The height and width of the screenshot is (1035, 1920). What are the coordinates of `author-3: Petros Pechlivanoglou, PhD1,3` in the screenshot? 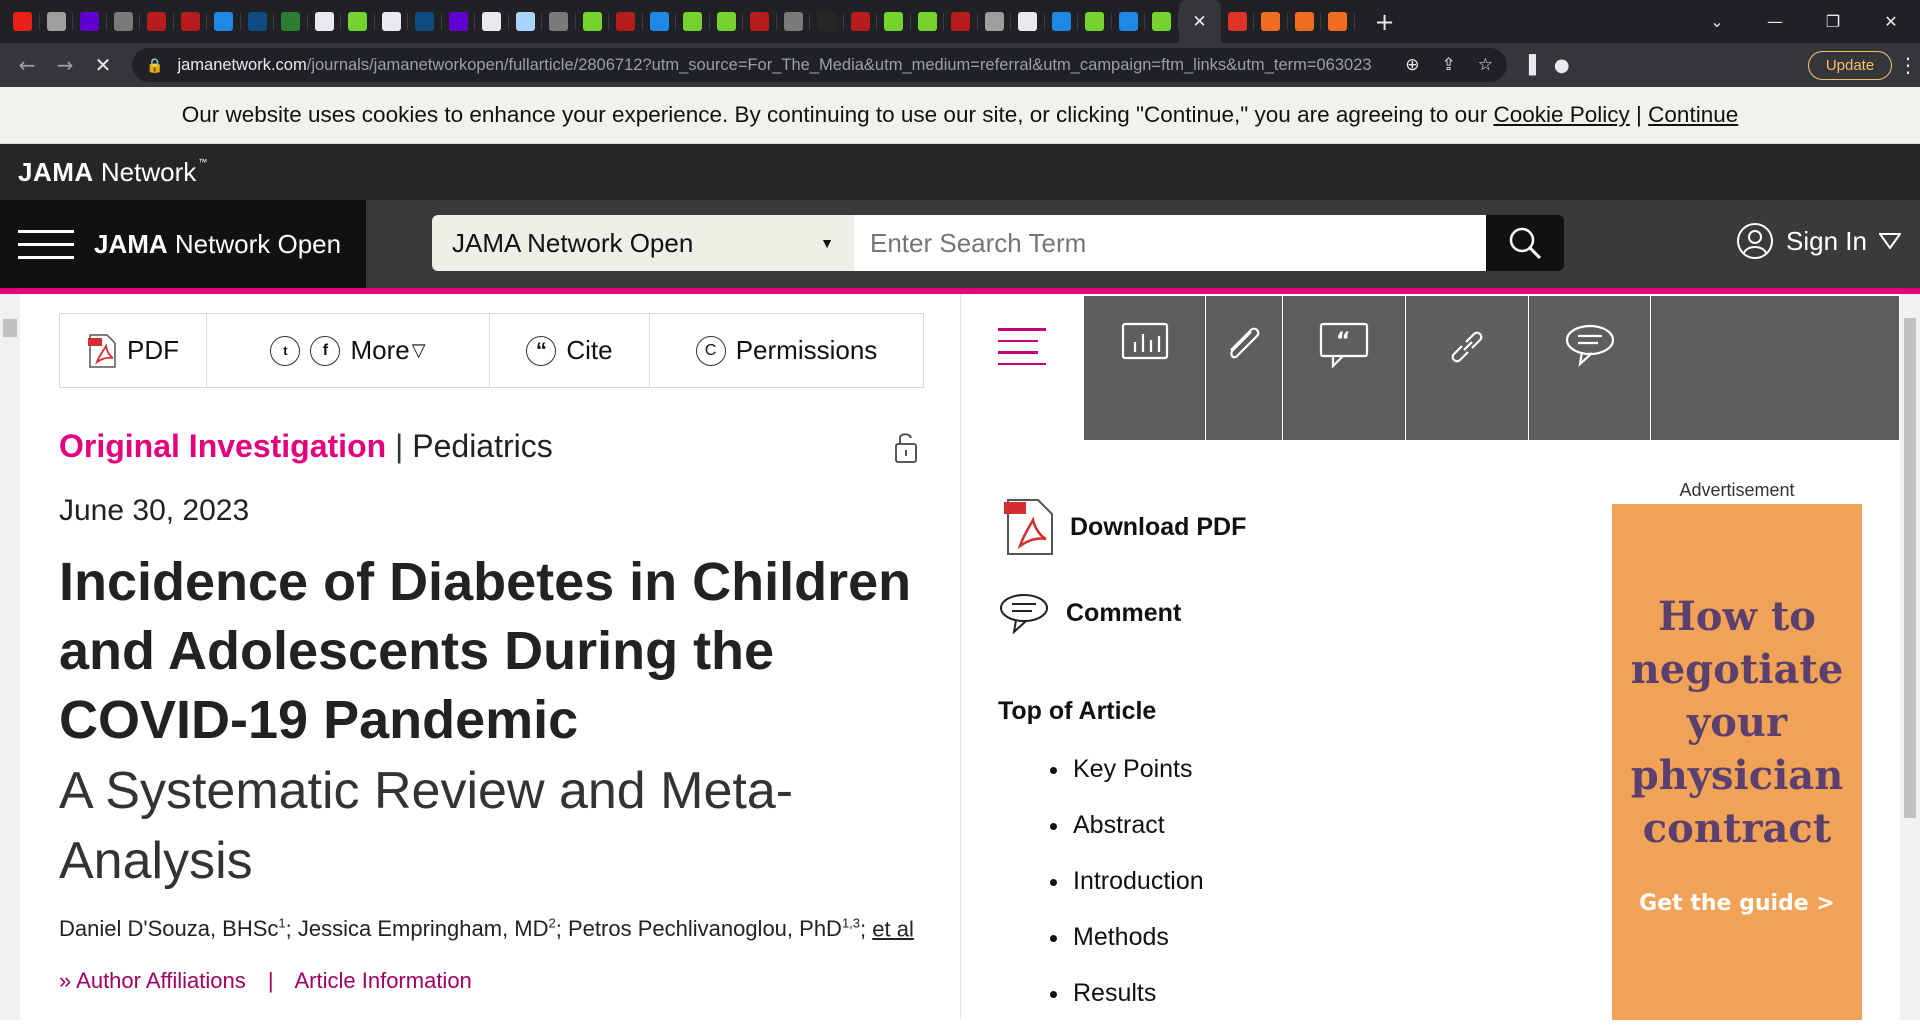 It's located at (714, 928).